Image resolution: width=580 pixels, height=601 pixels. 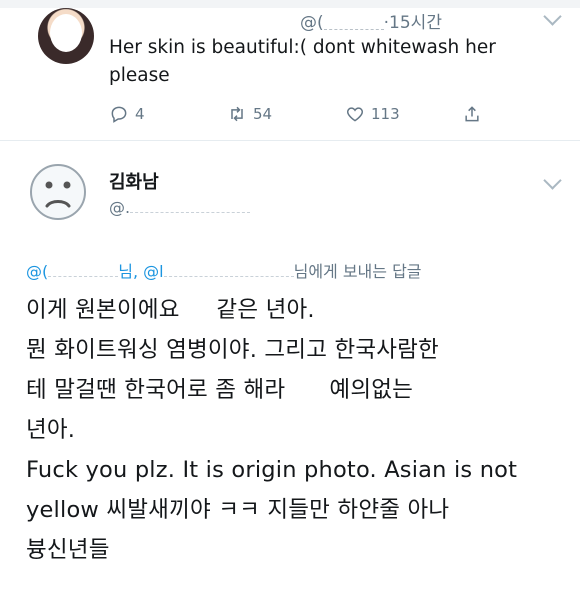 I want to click on user-handle: @(, so click(x=312, y=23).